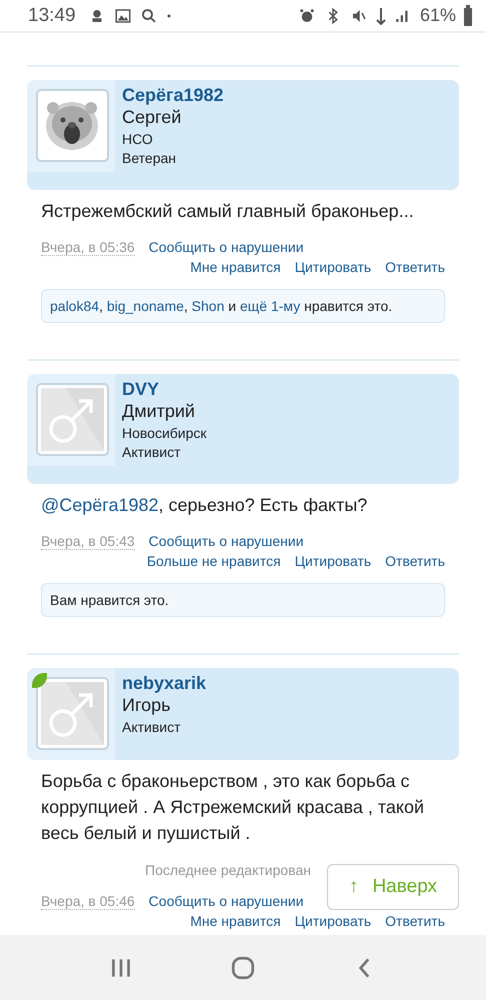  What do you see at coordinates (123, 15) in the screenshot?
I see `image-icon` at bounding box center [123, 15].